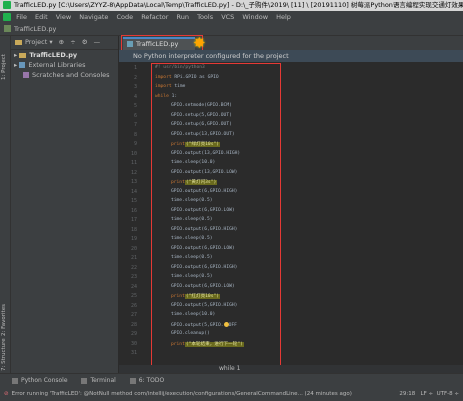  What do you see at coordinates (183, 17) in the screenshot?
I see `menu-run: Run` at bounding box center [183, 17].